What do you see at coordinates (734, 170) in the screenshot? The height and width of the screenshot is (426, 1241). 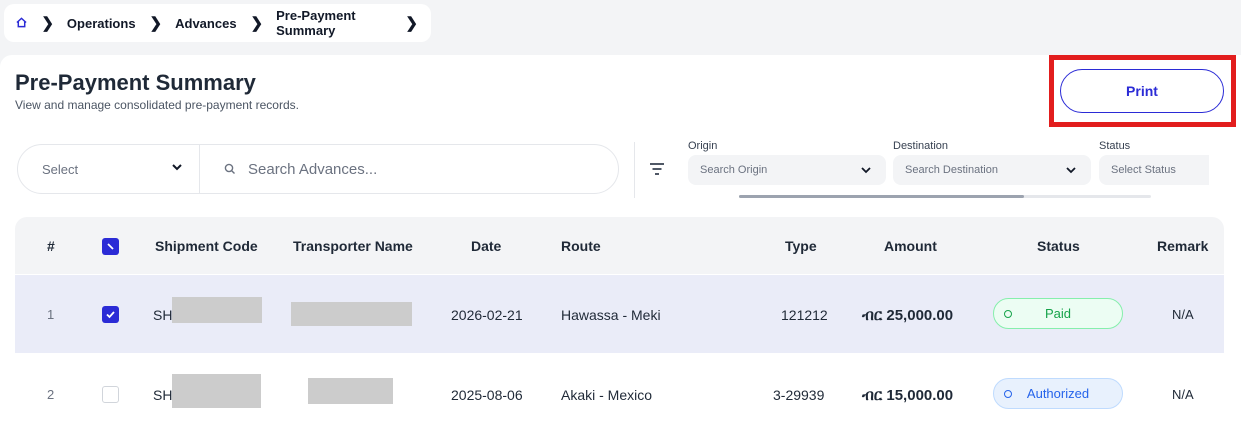 I see `origin-placeholder: Search Origin` at bounding box center [734, 170].